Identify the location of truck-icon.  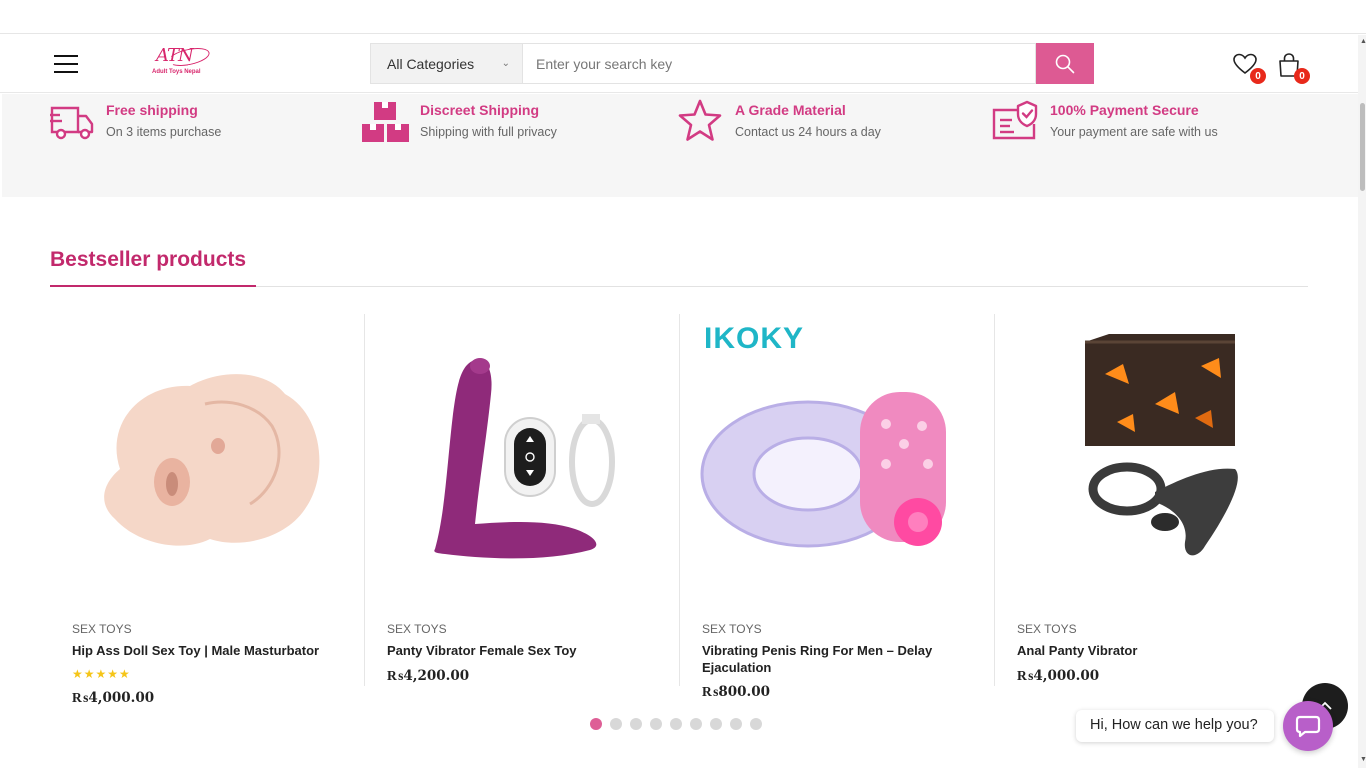
(72, 123).